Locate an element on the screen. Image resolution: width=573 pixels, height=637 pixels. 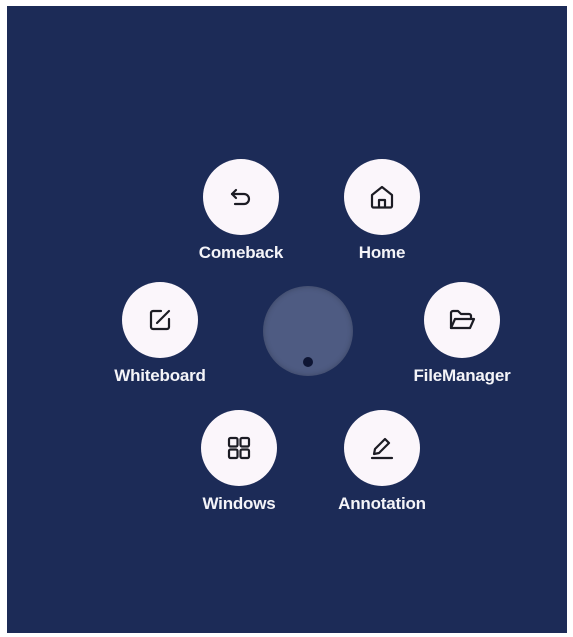
whiteboard-circle is located at coordinates (160, 320).